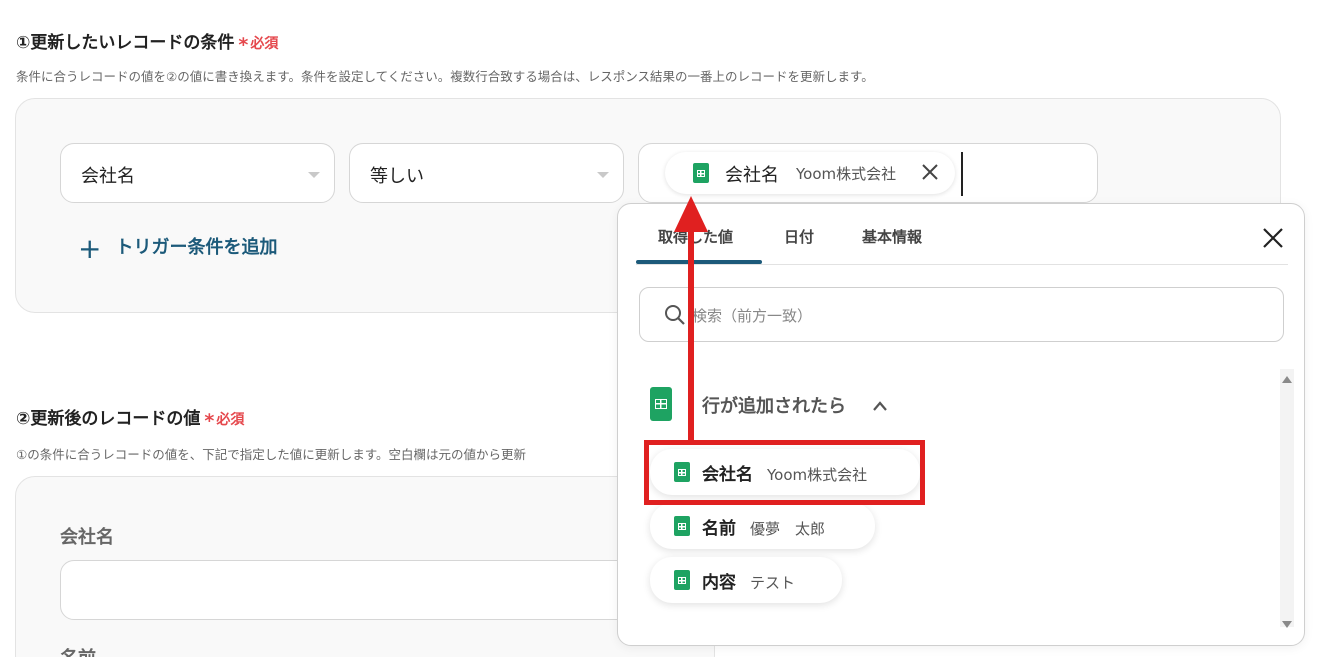 The image size is (1322, 657). Describe the element at coordinates (962, 174) in the screenshot. I see `text-cursor` at that location.